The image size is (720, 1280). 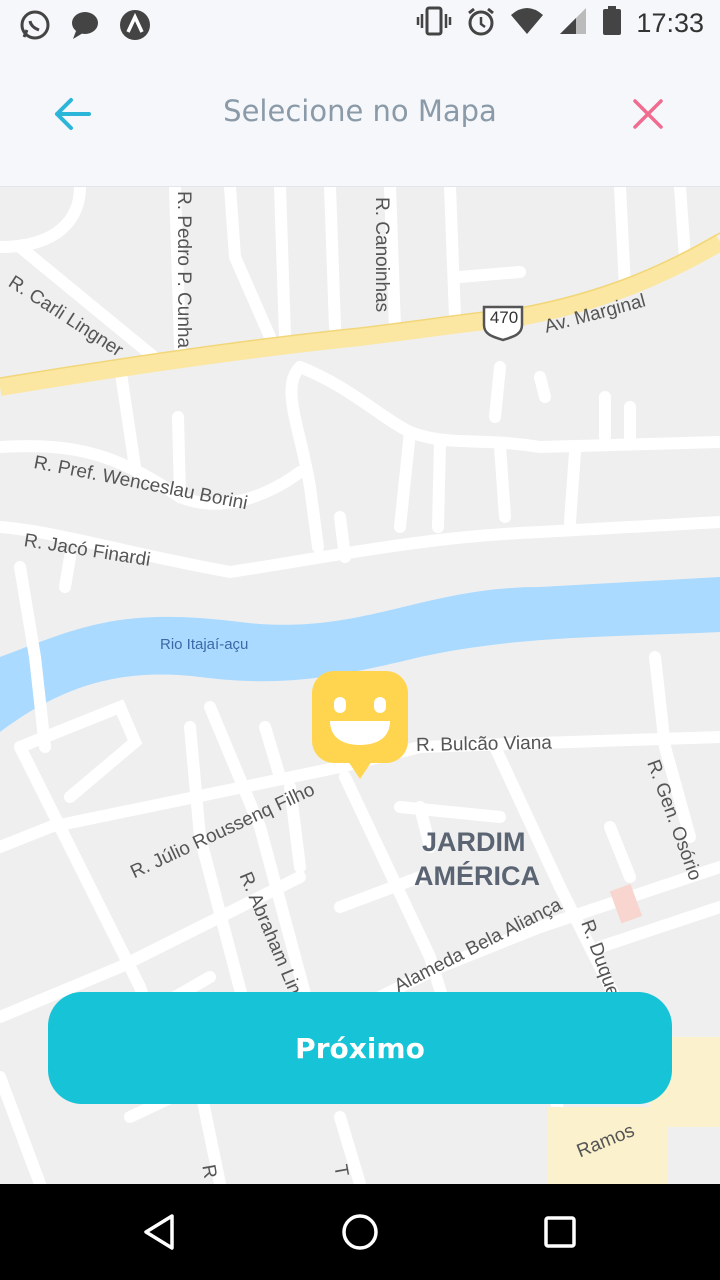 I want to click on system-status-icons: 17:33, so click(x=560, y=23).